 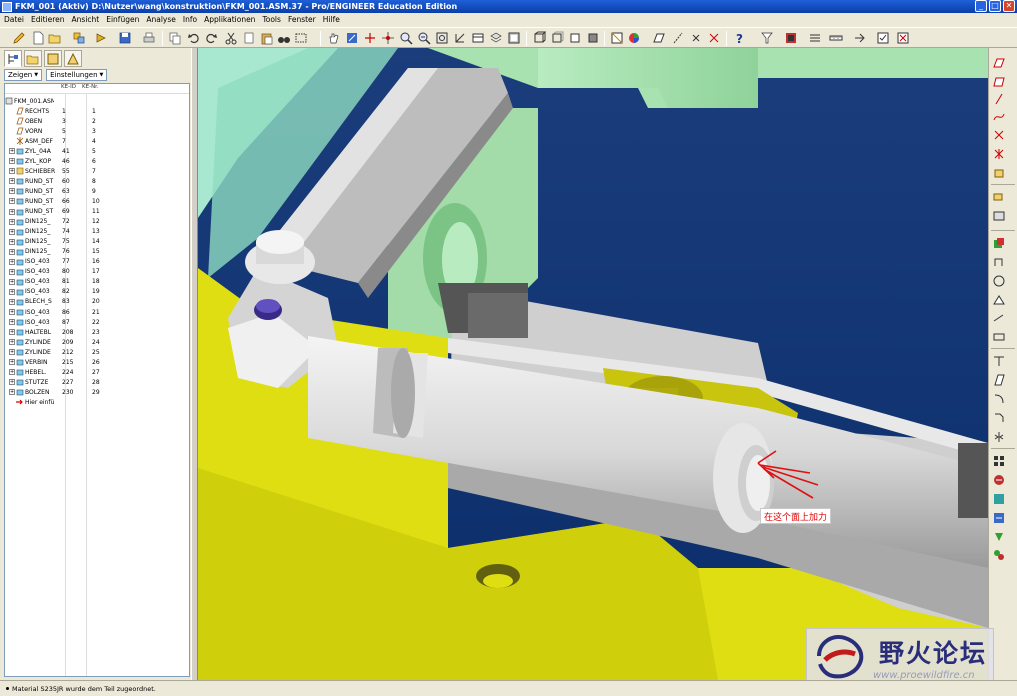 I want to click on datum-plane-toggle-icon, so click(x=659, y=38).